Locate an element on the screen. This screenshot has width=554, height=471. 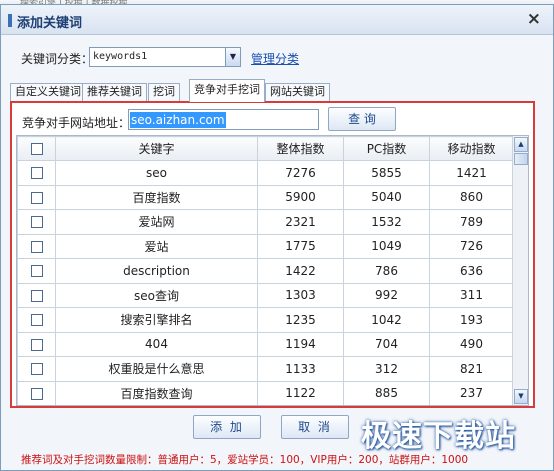
category-selected-value: keywords1 is located at coordinates (120, 56).